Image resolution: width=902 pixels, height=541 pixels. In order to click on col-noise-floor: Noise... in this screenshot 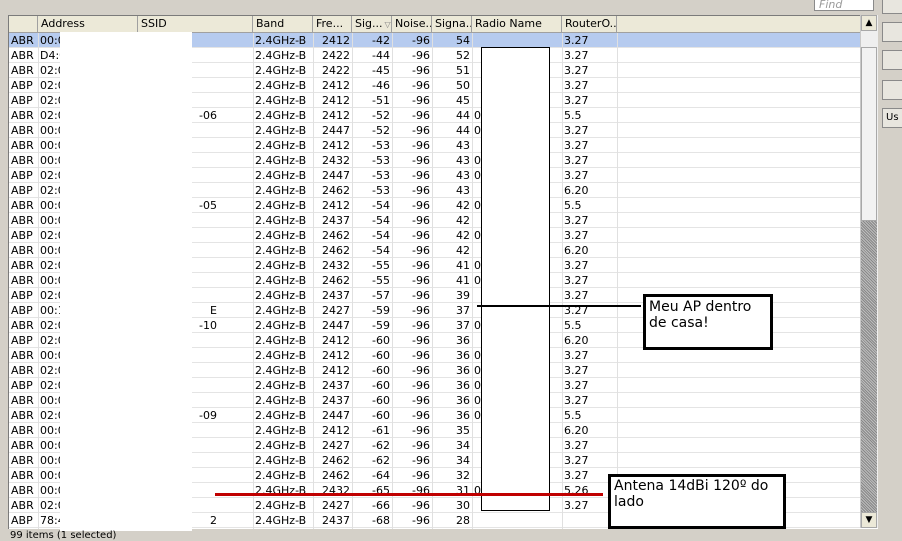, I will do `click(412, 24)`.